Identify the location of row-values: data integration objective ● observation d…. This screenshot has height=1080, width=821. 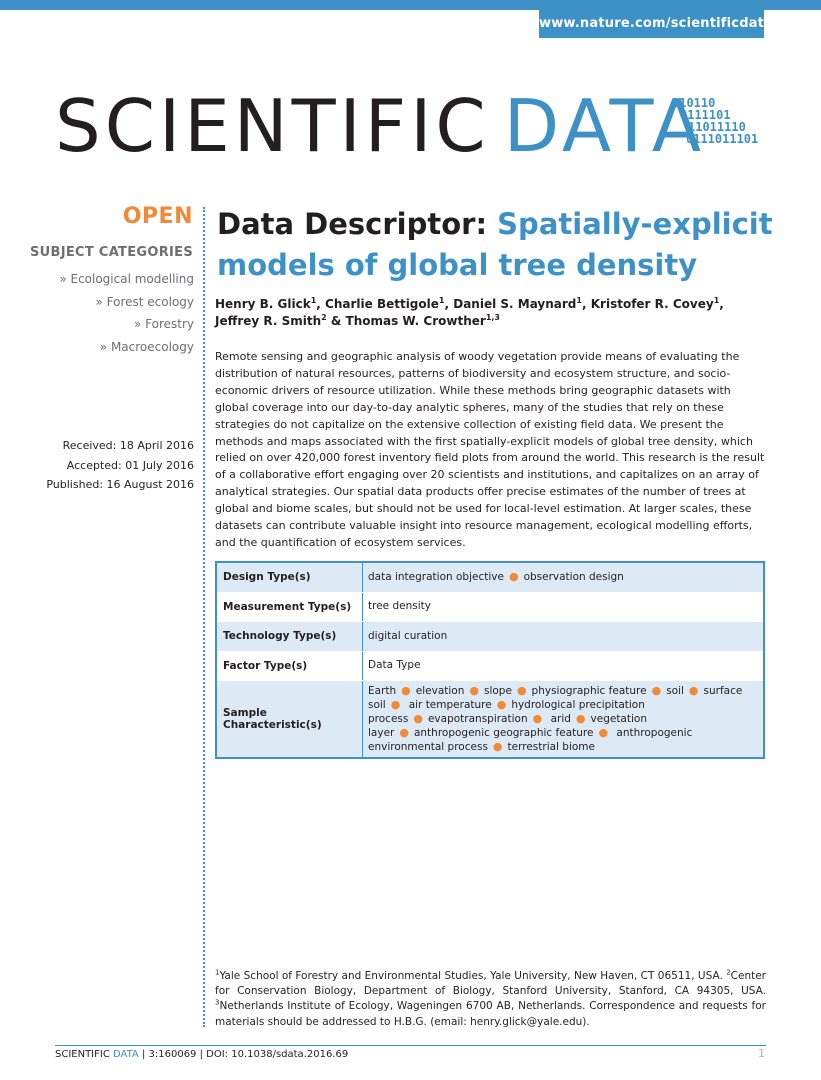
(563, 577).